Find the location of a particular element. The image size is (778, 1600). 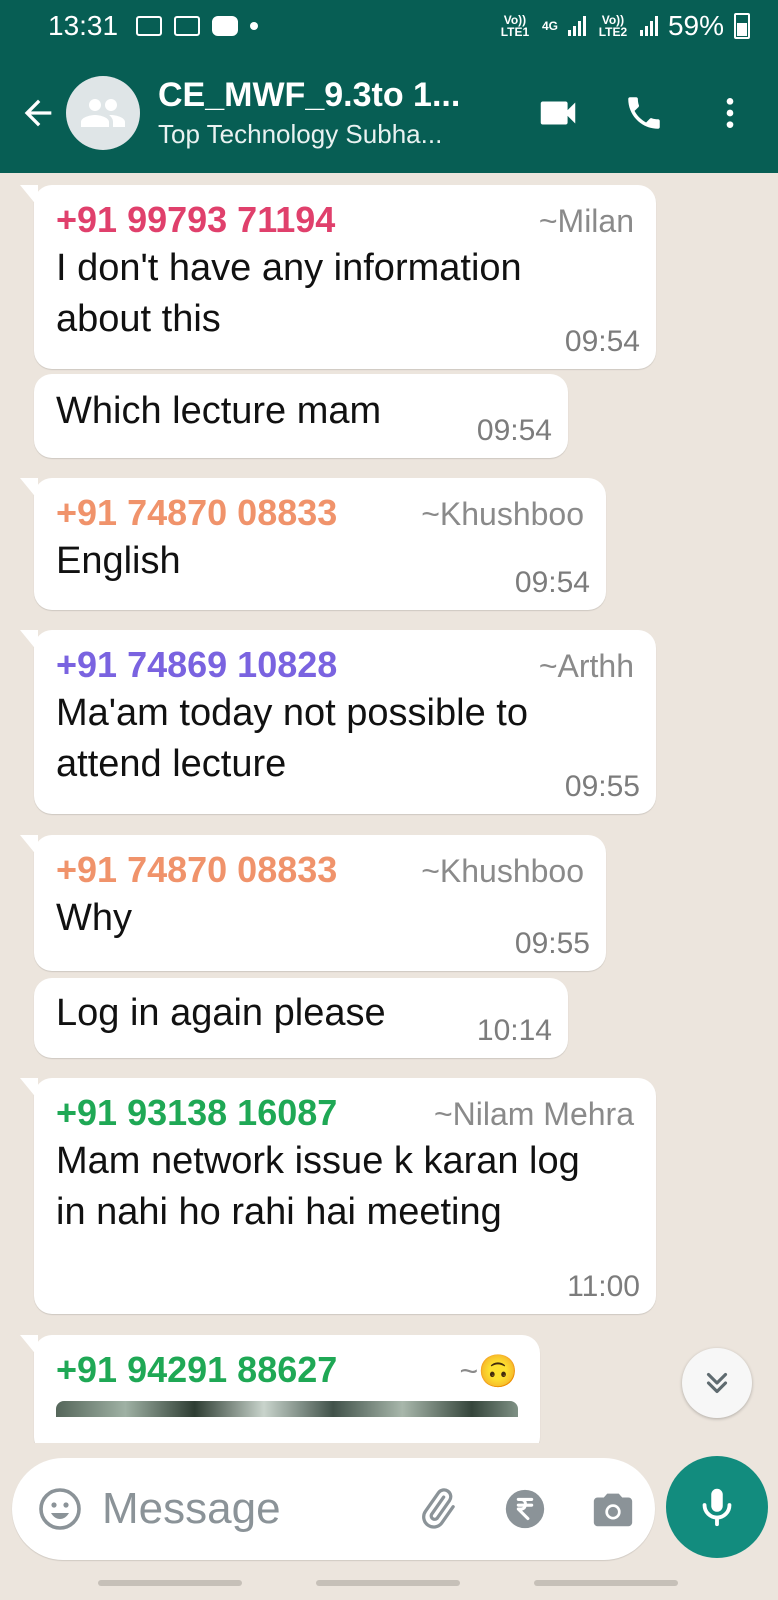

battery-percent: 59% is located at coordinates (695, 25).